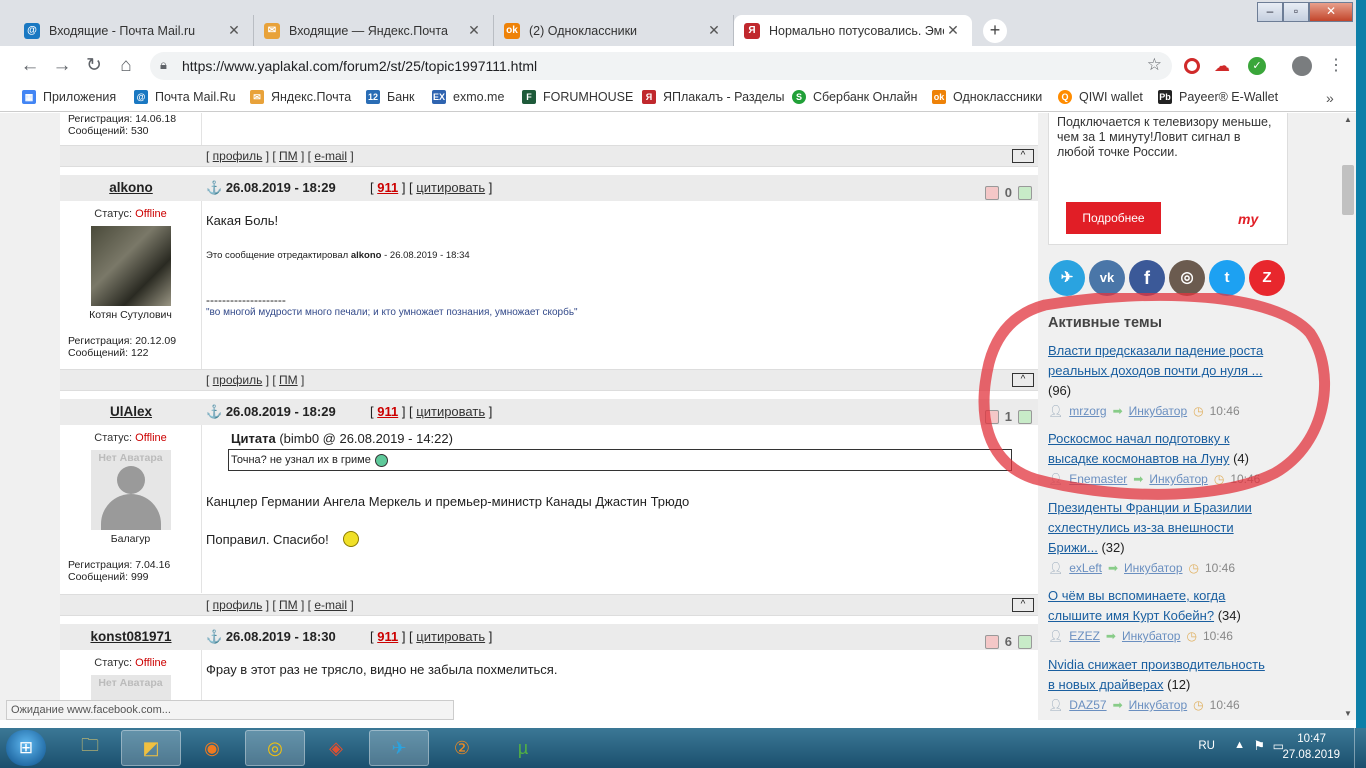  I want to click on mailru-icon: @, so click(141, 97).